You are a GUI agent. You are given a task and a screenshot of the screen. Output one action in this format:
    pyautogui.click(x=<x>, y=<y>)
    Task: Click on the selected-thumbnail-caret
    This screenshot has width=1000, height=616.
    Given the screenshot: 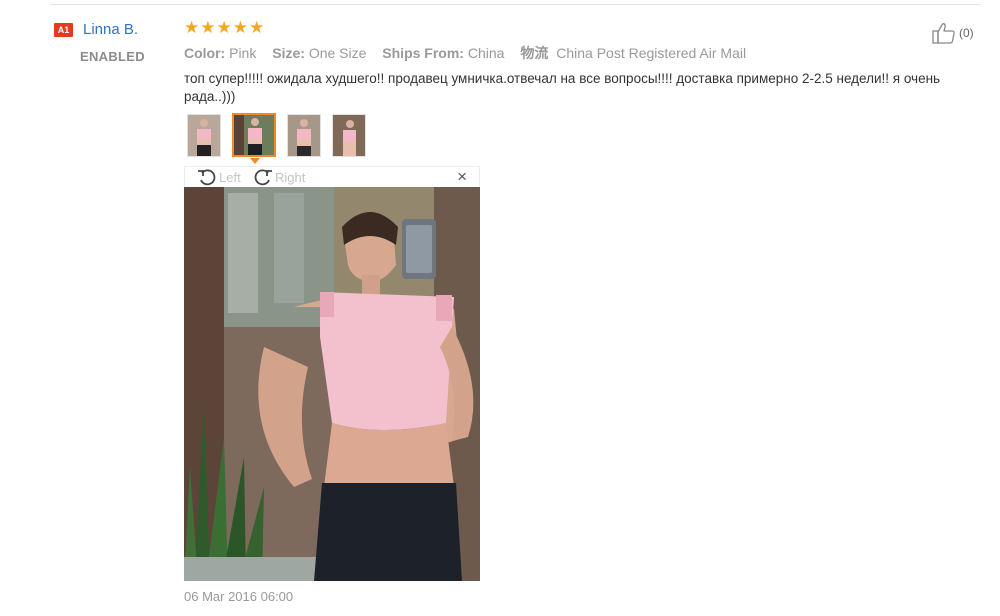 What is the action you would take?
    pyautogui.click(x=255, y=161)
    